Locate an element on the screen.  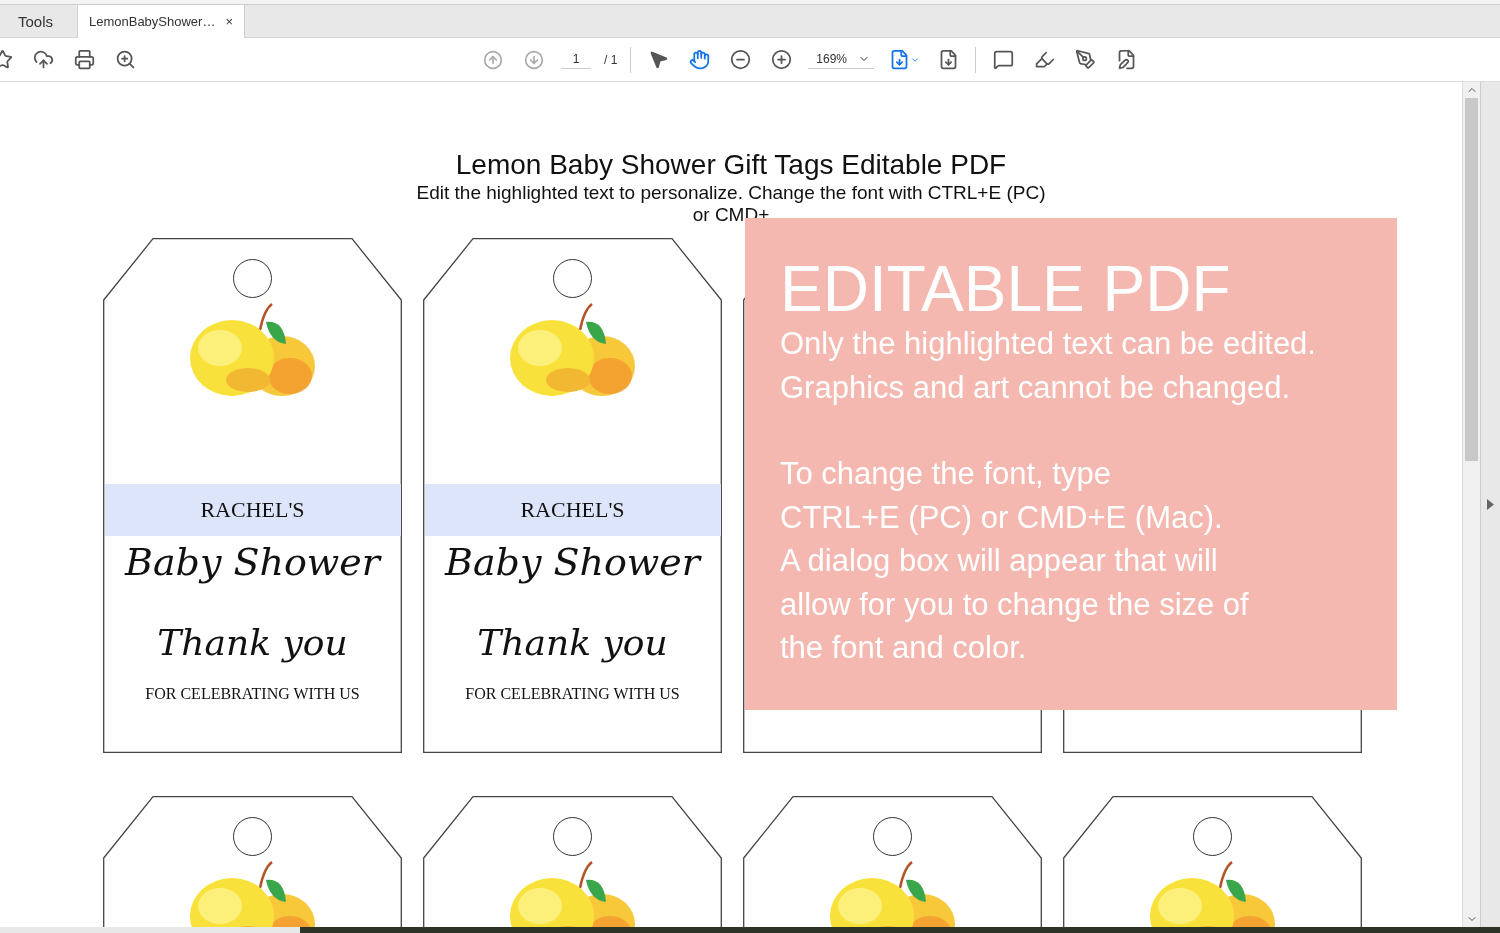
scroll-thumb is located at coordinates (1471, 279).